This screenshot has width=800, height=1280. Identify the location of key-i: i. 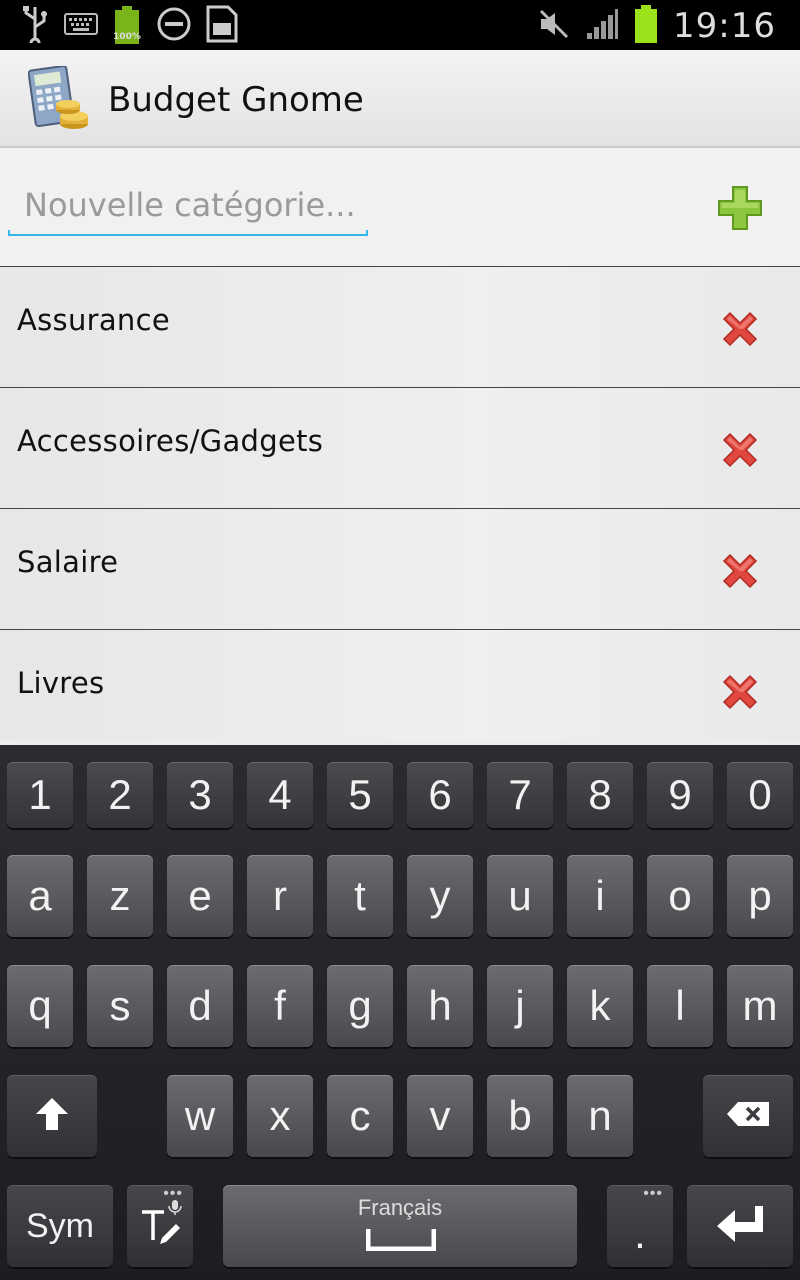
(600, 896).